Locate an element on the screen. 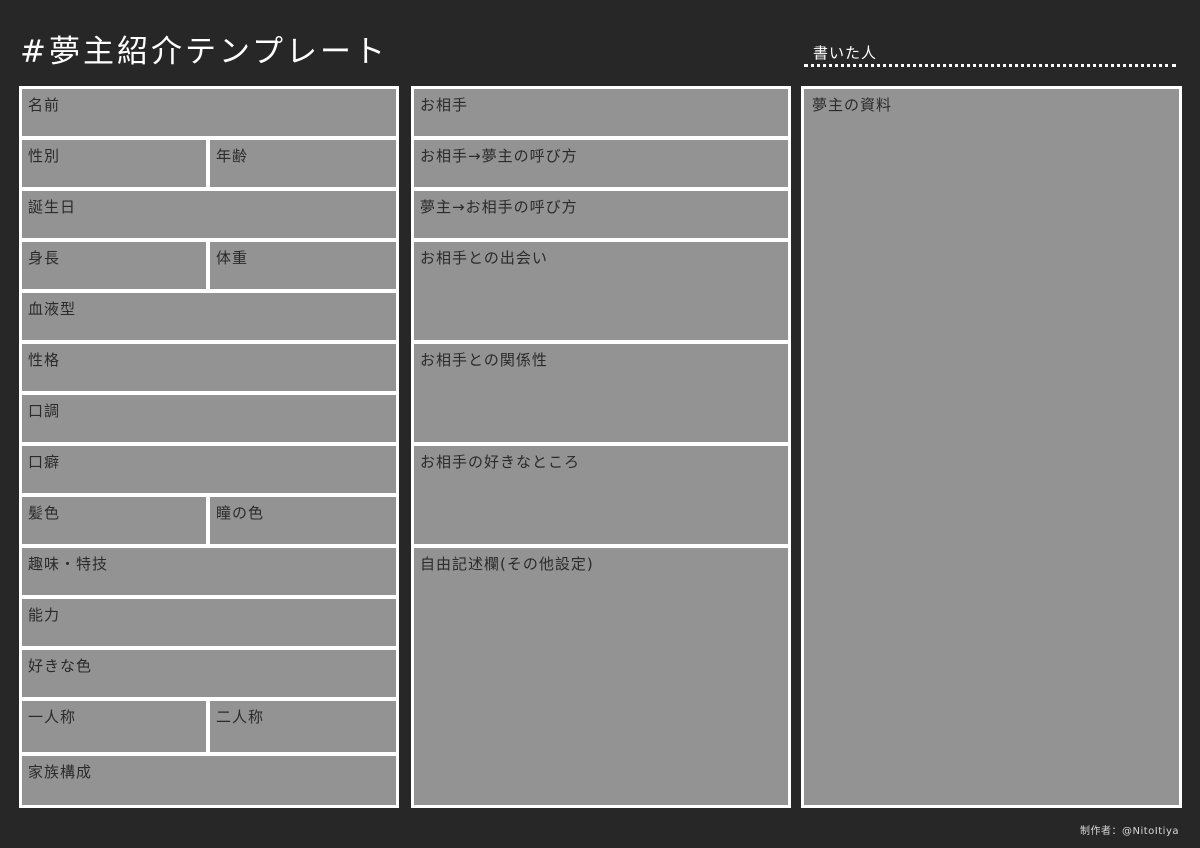 The width and height of the screenshot is (1200, 848). eye-color-label: 瞳の色 is located at coordinates (240, 513).